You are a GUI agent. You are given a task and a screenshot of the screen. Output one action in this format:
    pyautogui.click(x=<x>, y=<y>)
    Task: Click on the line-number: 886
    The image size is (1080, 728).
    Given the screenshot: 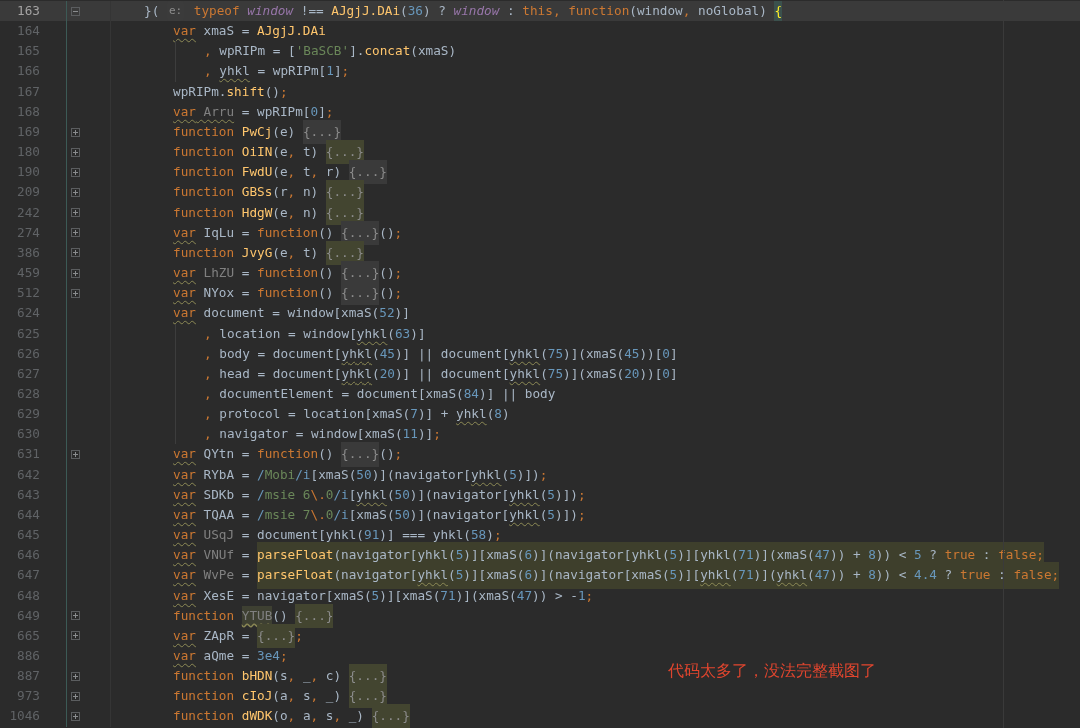 What is the action you would take?
    pyautogui.click(x=28, y=656)
    